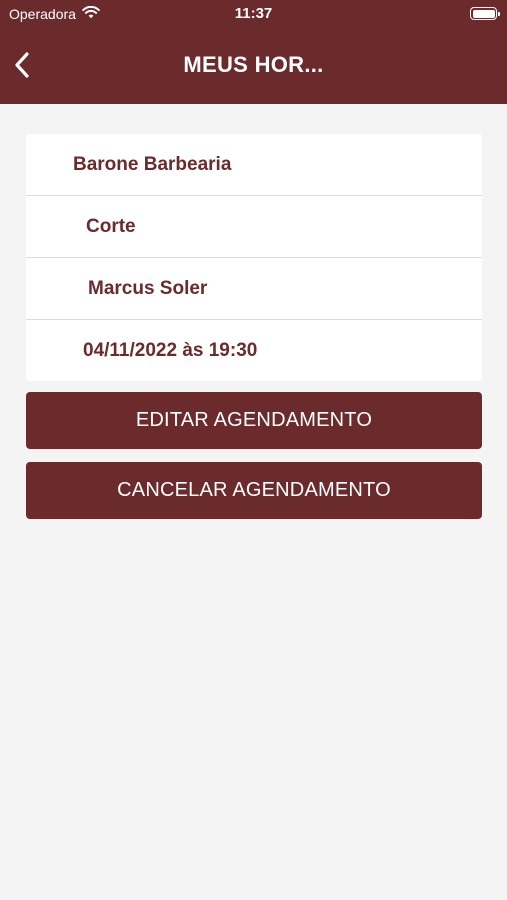  Describe the element at coordinates (170, 350) in the screenshot. I see `appointment-datetime: 04/11/2022 às 19:30` at that location.